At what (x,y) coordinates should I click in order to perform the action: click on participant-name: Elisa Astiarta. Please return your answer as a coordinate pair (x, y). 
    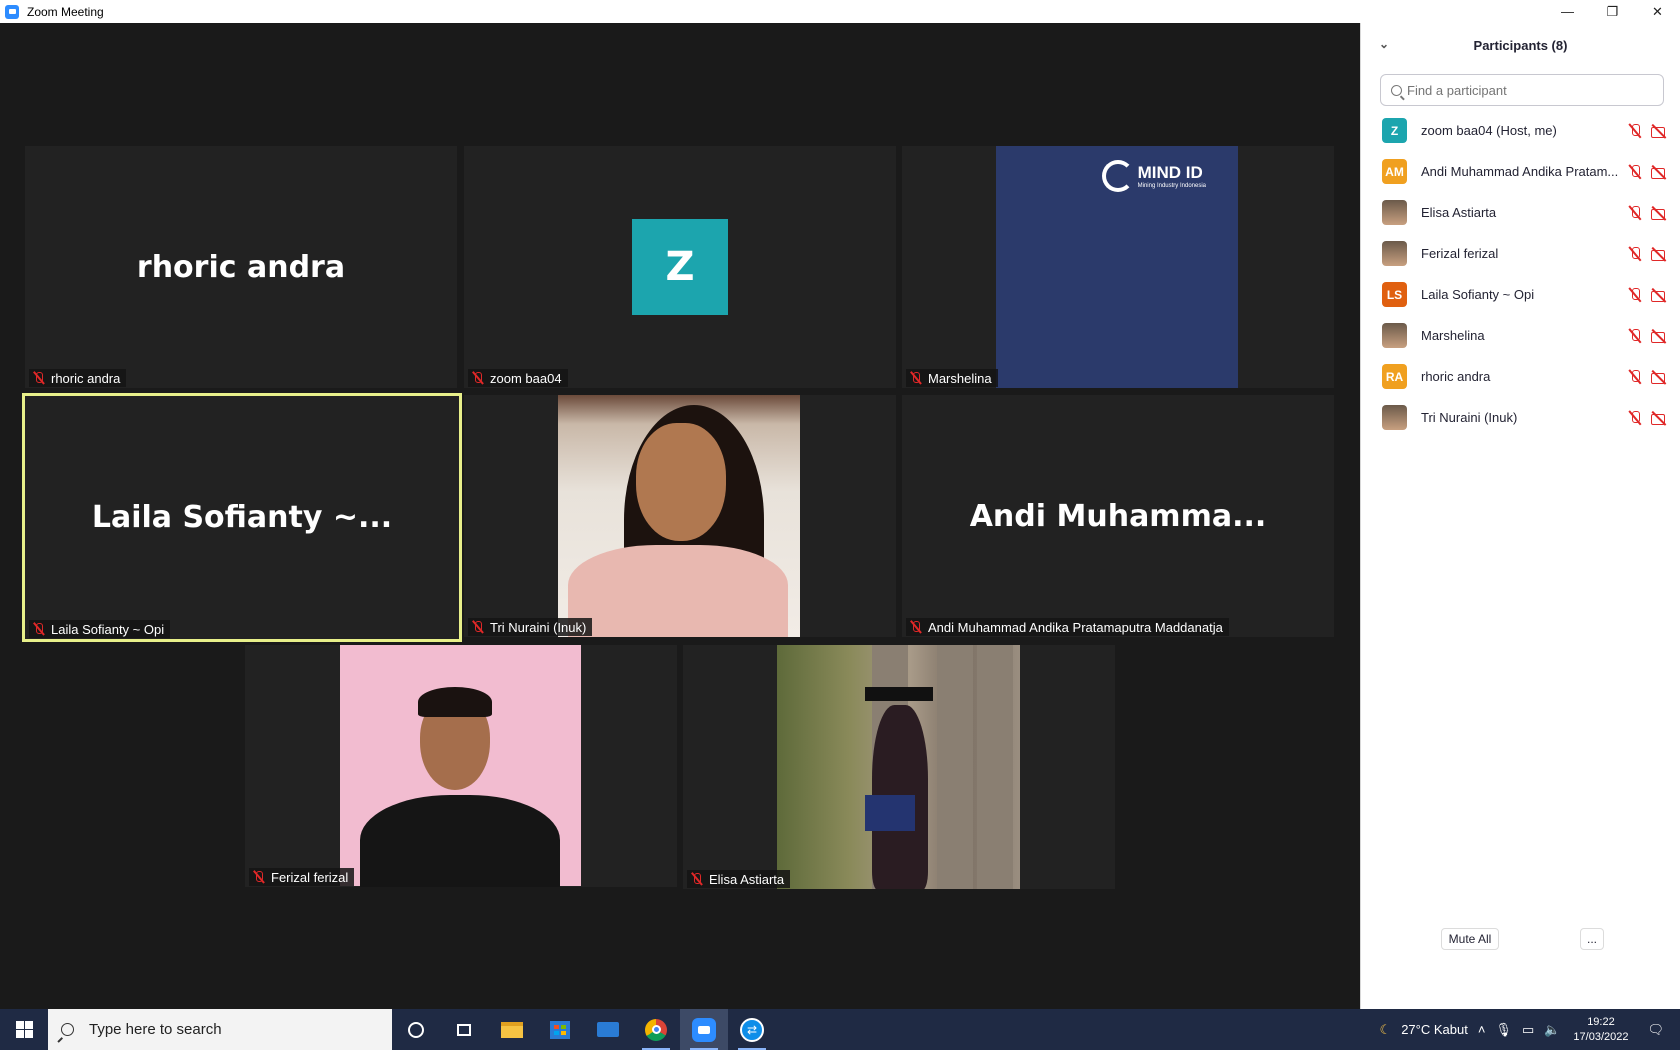
    Looking at the image, I should click on (1459, 212).